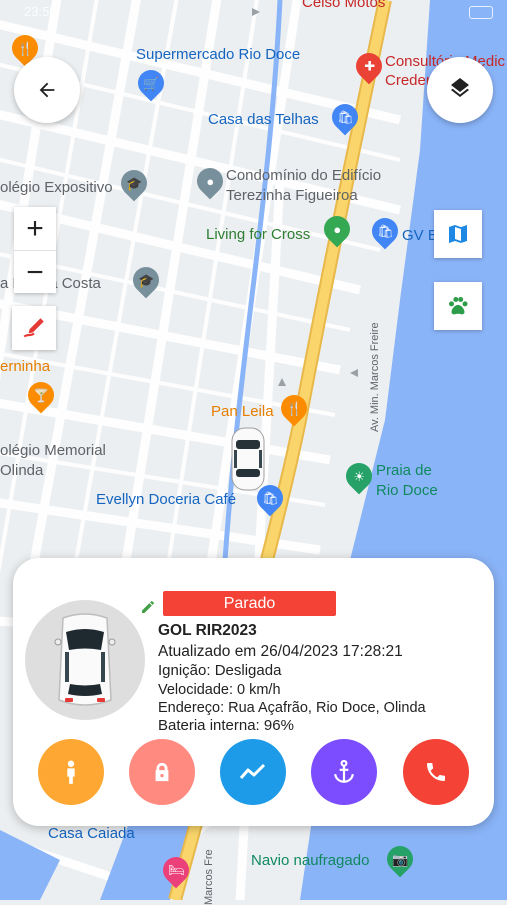 The image size is (507, 905). I want to click on lock-icon, so click(162, 772).